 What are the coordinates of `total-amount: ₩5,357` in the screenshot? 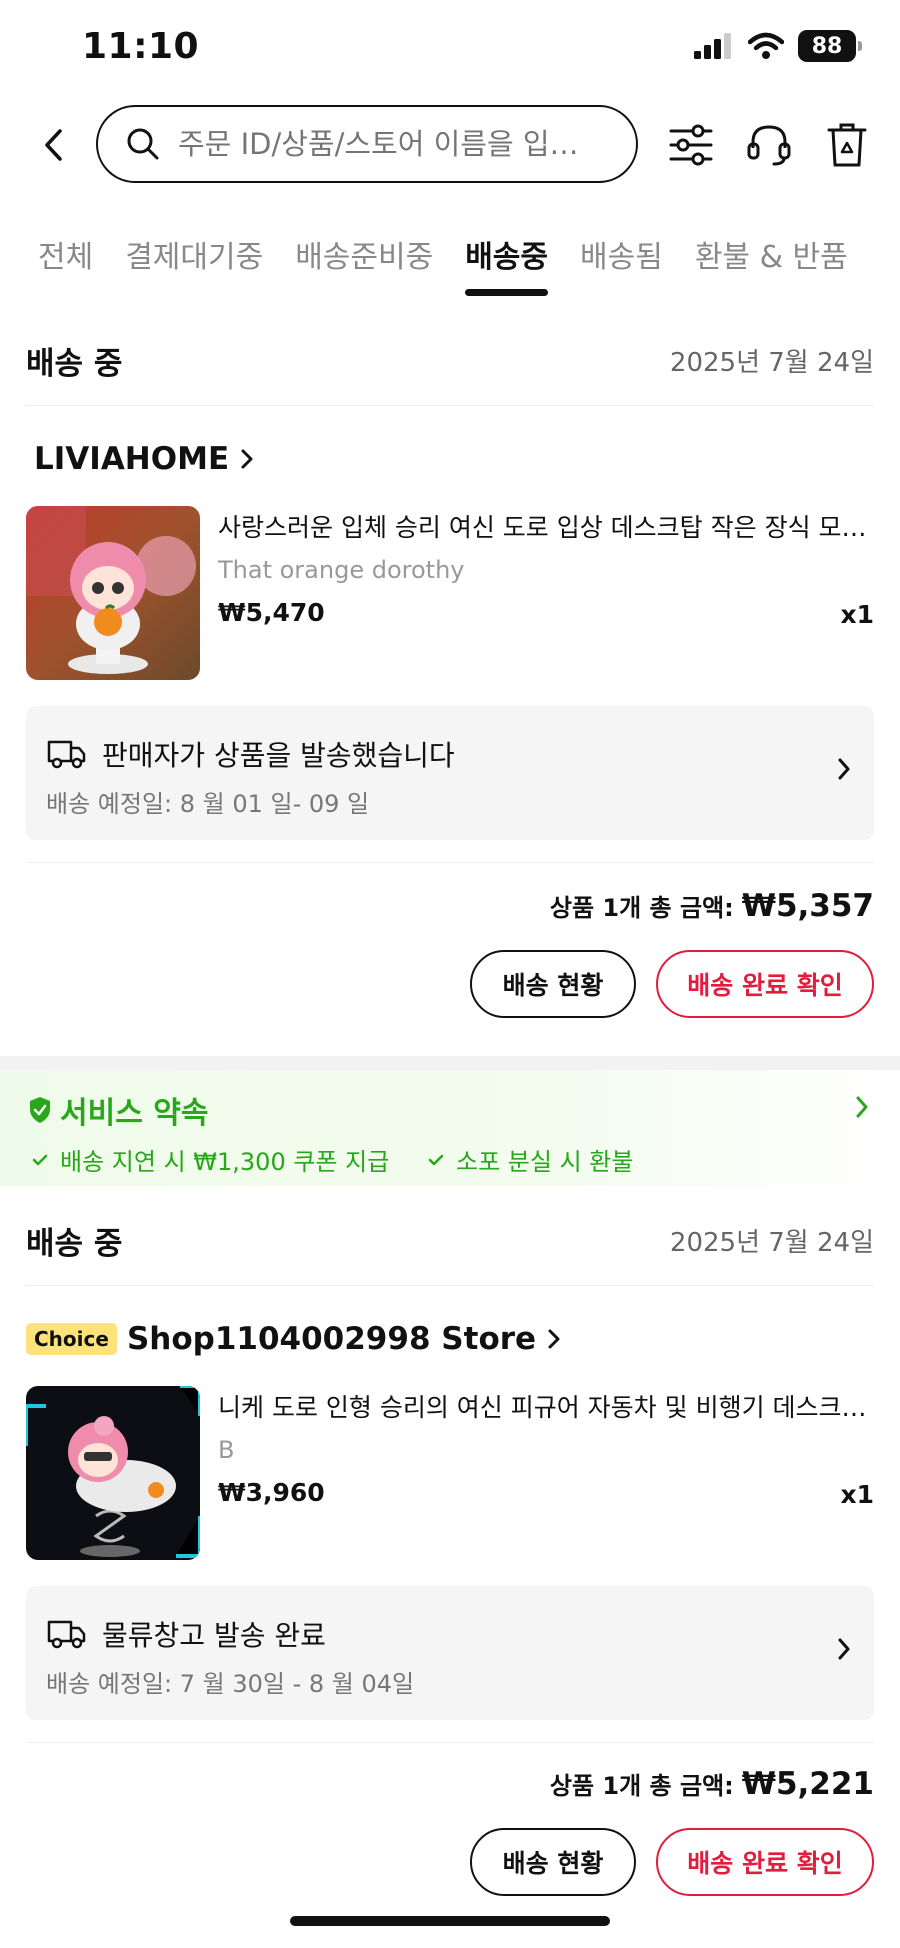 It's located at (807, 906).